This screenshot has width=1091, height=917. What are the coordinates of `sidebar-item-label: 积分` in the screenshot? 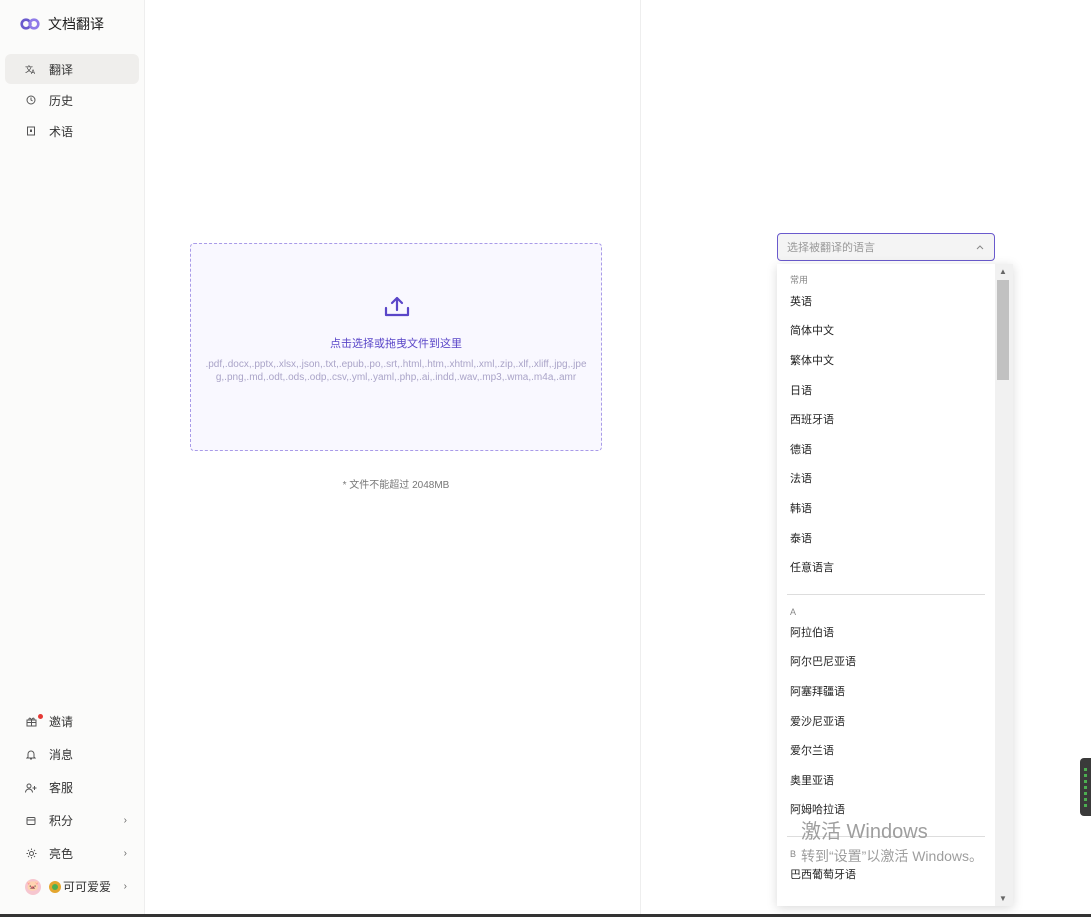 It's located at (61, 821).